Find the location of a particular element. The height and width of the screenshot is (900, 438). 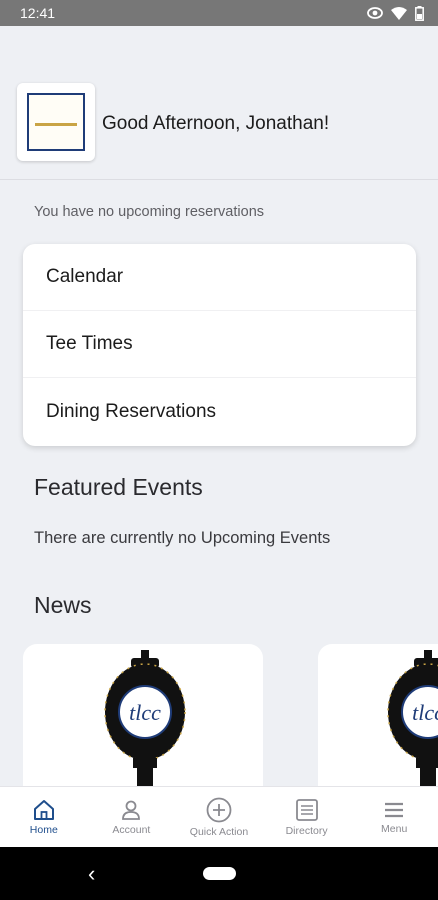

news-title: News is located at coordinates (63, 605).